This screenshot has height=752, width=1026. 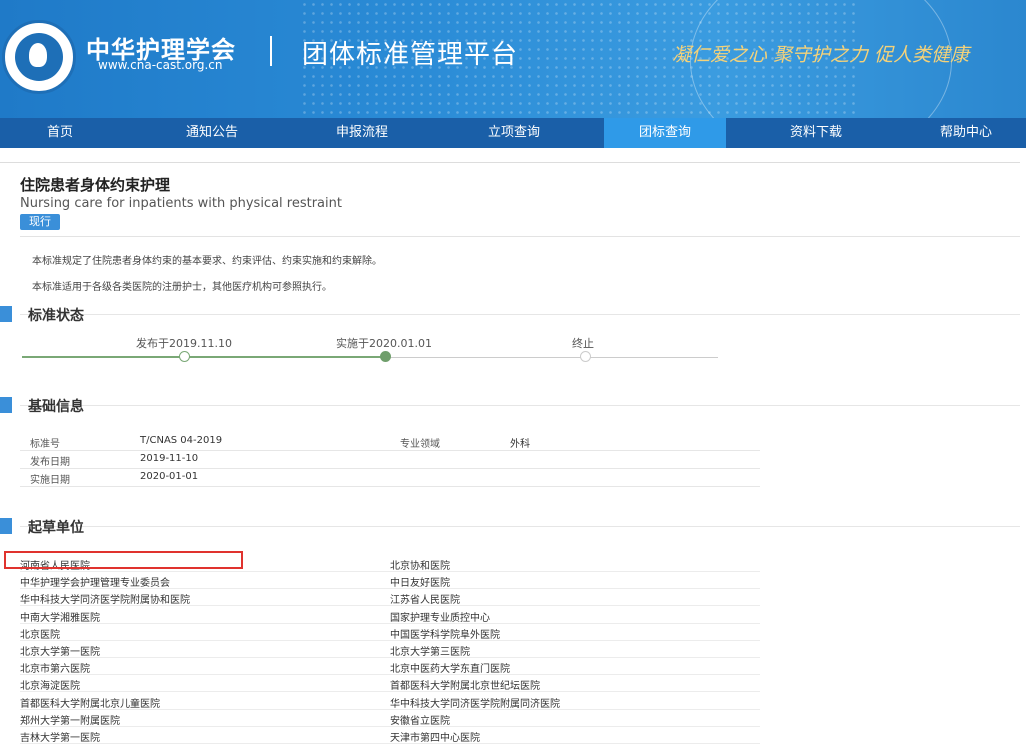 I want to click on org-url: www.cna-cast.org.cn, so click(x=160, y=65).